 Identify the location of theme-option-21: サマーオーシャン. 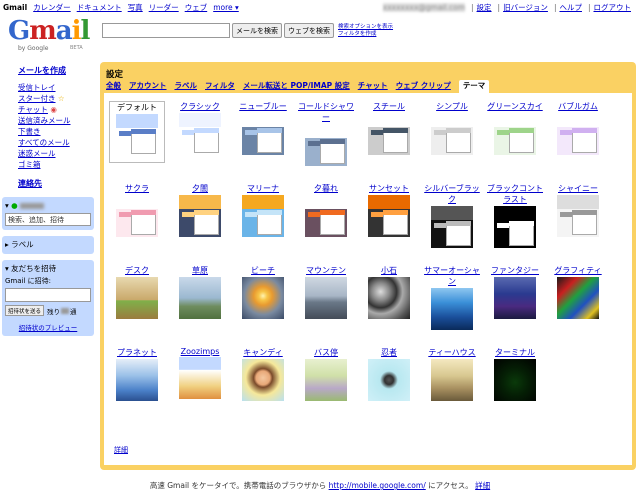
(452, 297).